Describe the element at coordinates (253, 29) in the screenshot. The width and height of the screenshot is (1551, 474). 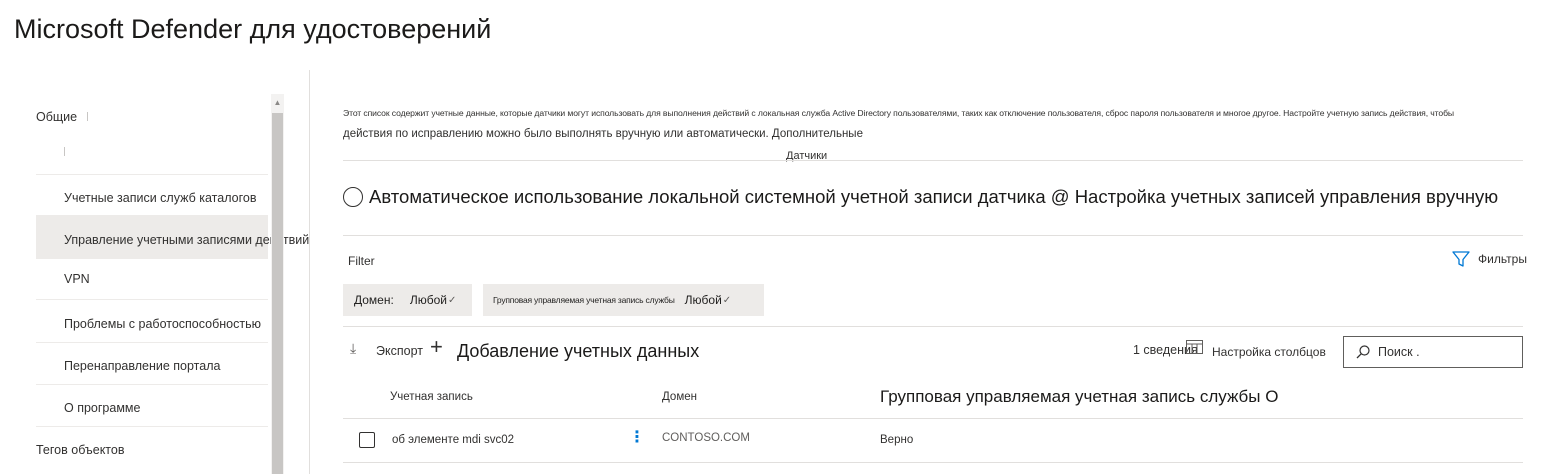
I see `app-title: Microsoft Defender для удостоверений` at that location.